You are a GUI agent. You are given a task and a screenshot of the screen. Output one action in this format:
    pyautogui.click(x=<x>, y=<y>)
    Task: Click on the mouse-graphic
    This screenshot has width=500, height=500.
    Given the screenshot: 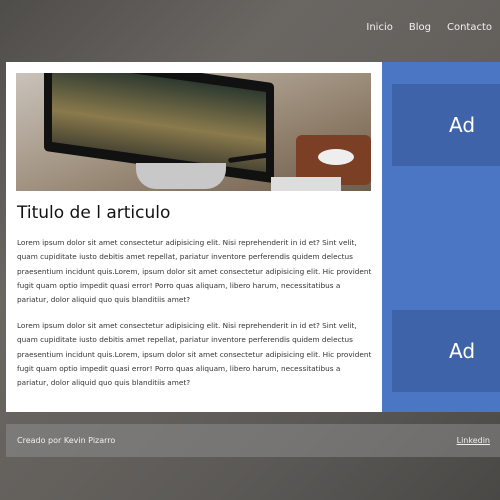 What is the action you would take?
    pyautogui.click(x=336, y=157)
    